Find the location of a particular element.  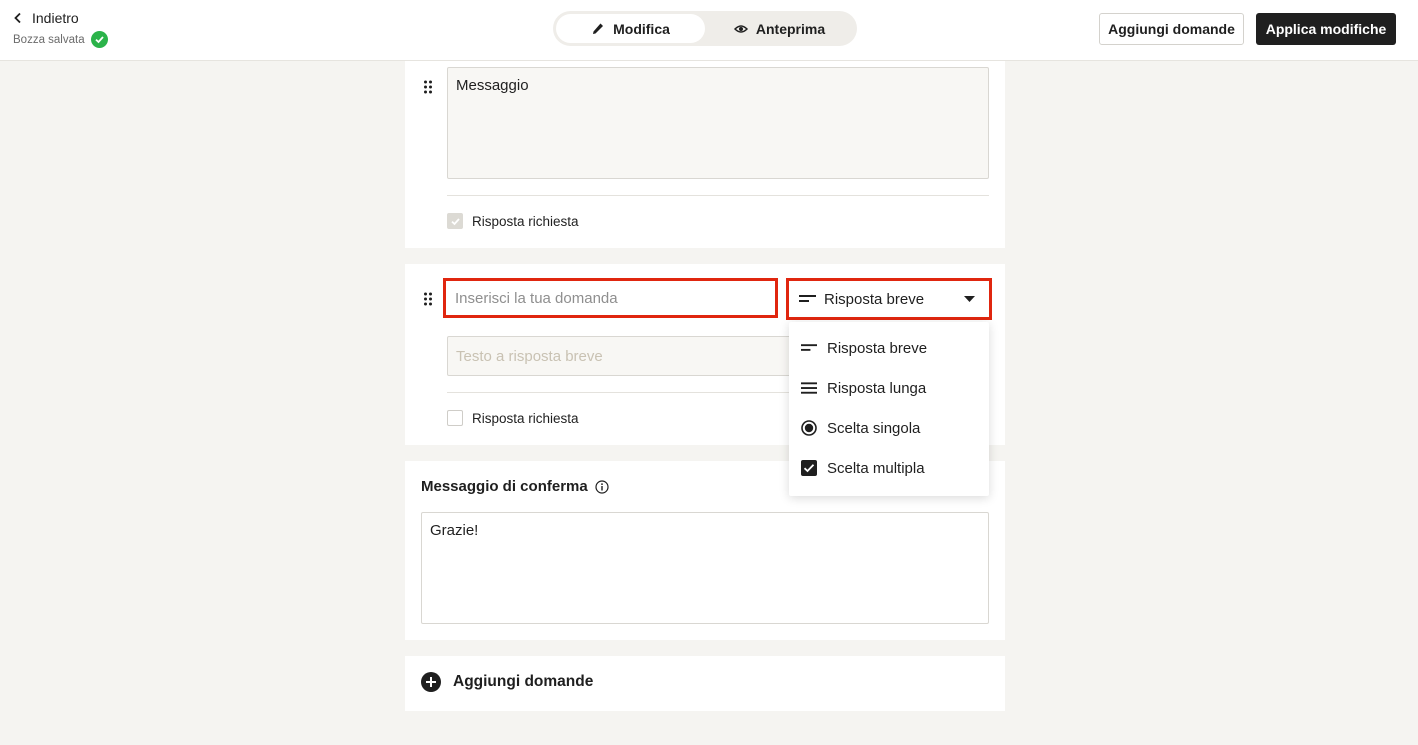

menu-item-short-answer: Risposta breve is located at coordinates (889, 348).